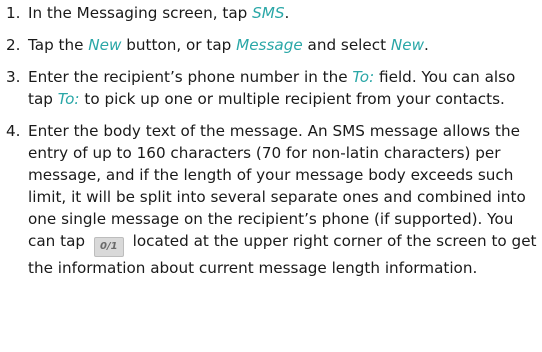 The image size is (542, 352). What do you see at coordinates (13, 13) in the screenshot?
I see `step-number: 1.` at bounding box center [13, 13].